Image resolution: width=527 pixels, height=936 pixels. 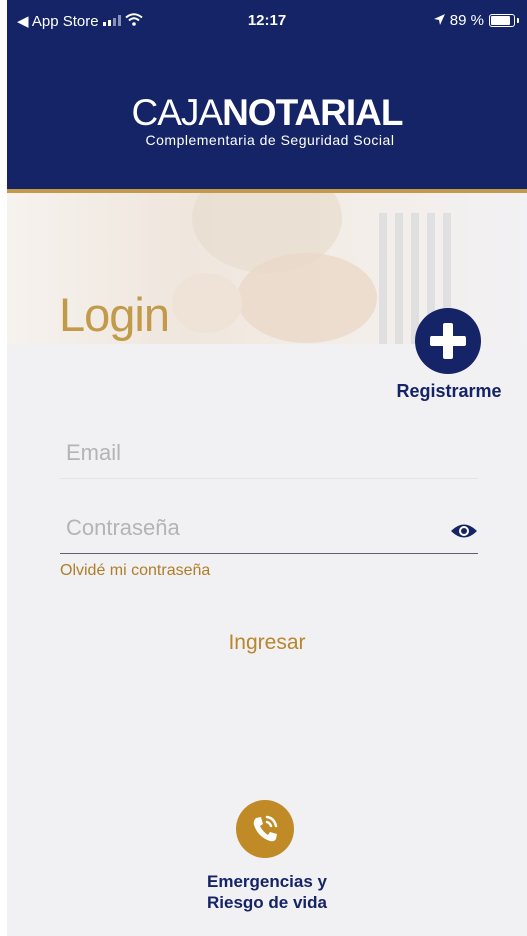 What do you see at coordinates (466, 20) in the screenshot?
I see `battery-percent: 89 %` at bounding box center [466, 20].